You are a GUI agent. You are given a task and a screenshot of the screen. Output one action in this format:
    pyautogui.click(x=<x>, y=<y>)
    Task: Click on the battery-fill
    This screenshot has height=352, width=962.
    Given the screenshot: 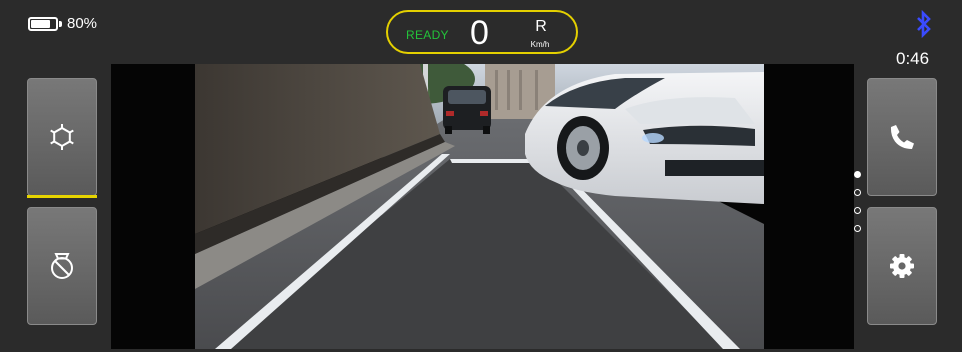 What is the action you would take?
    pyautogui.click(x=41, y=23)
    